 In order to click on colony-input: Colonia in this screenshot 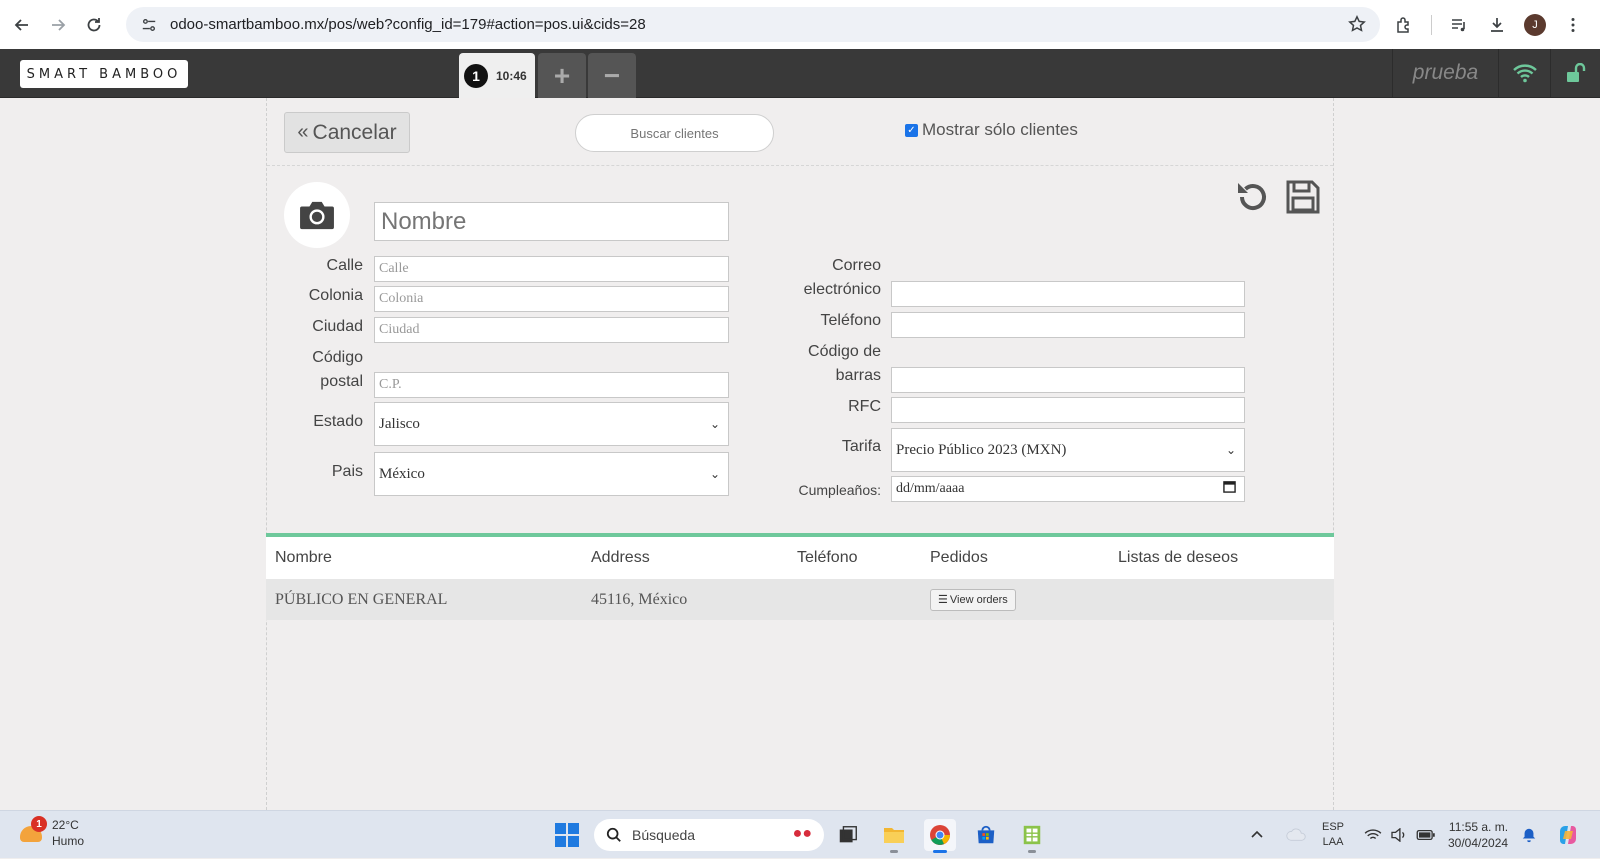, I will do `click(551, 299)`.